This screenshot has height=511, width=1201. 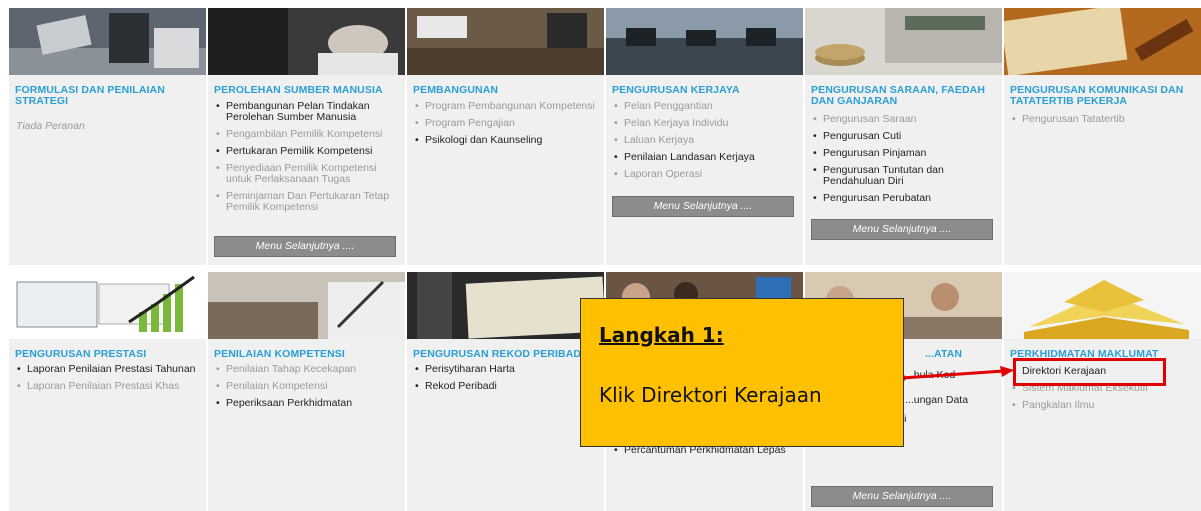 I want to click on menu-item: Pengurusan Perubatan, so click(x=904, y=199).